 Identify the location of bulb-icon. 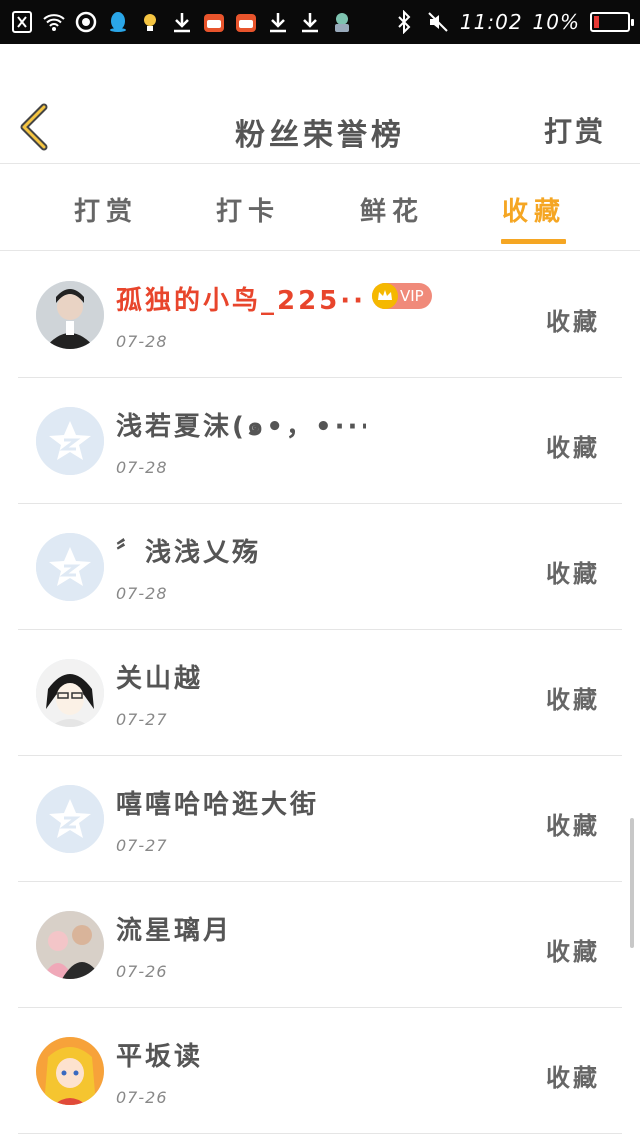
(150, 22).